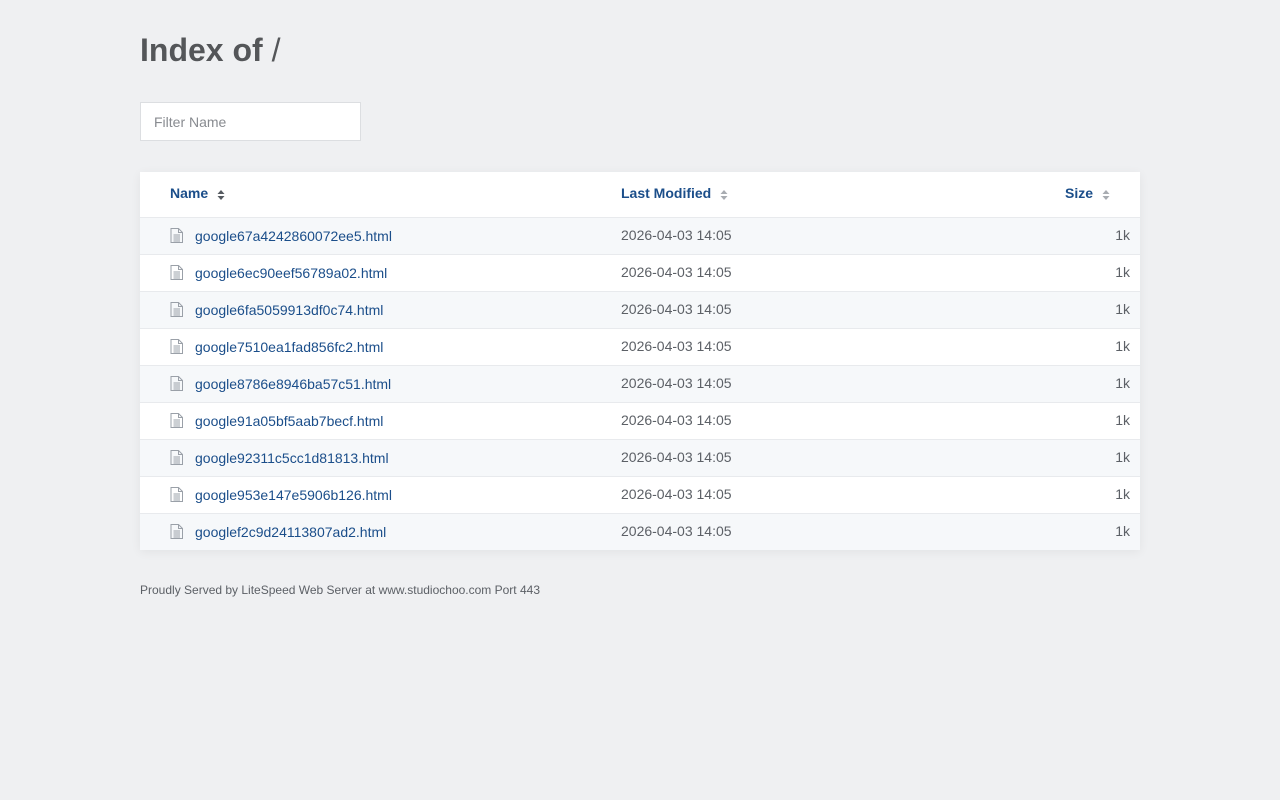 This screenshot has width=1280, height=800. What do you see at coordinates (293, 236) in the screenshot?
I see `file-link: google67a4242860072ee5.html` at bounding box center [293, 236].